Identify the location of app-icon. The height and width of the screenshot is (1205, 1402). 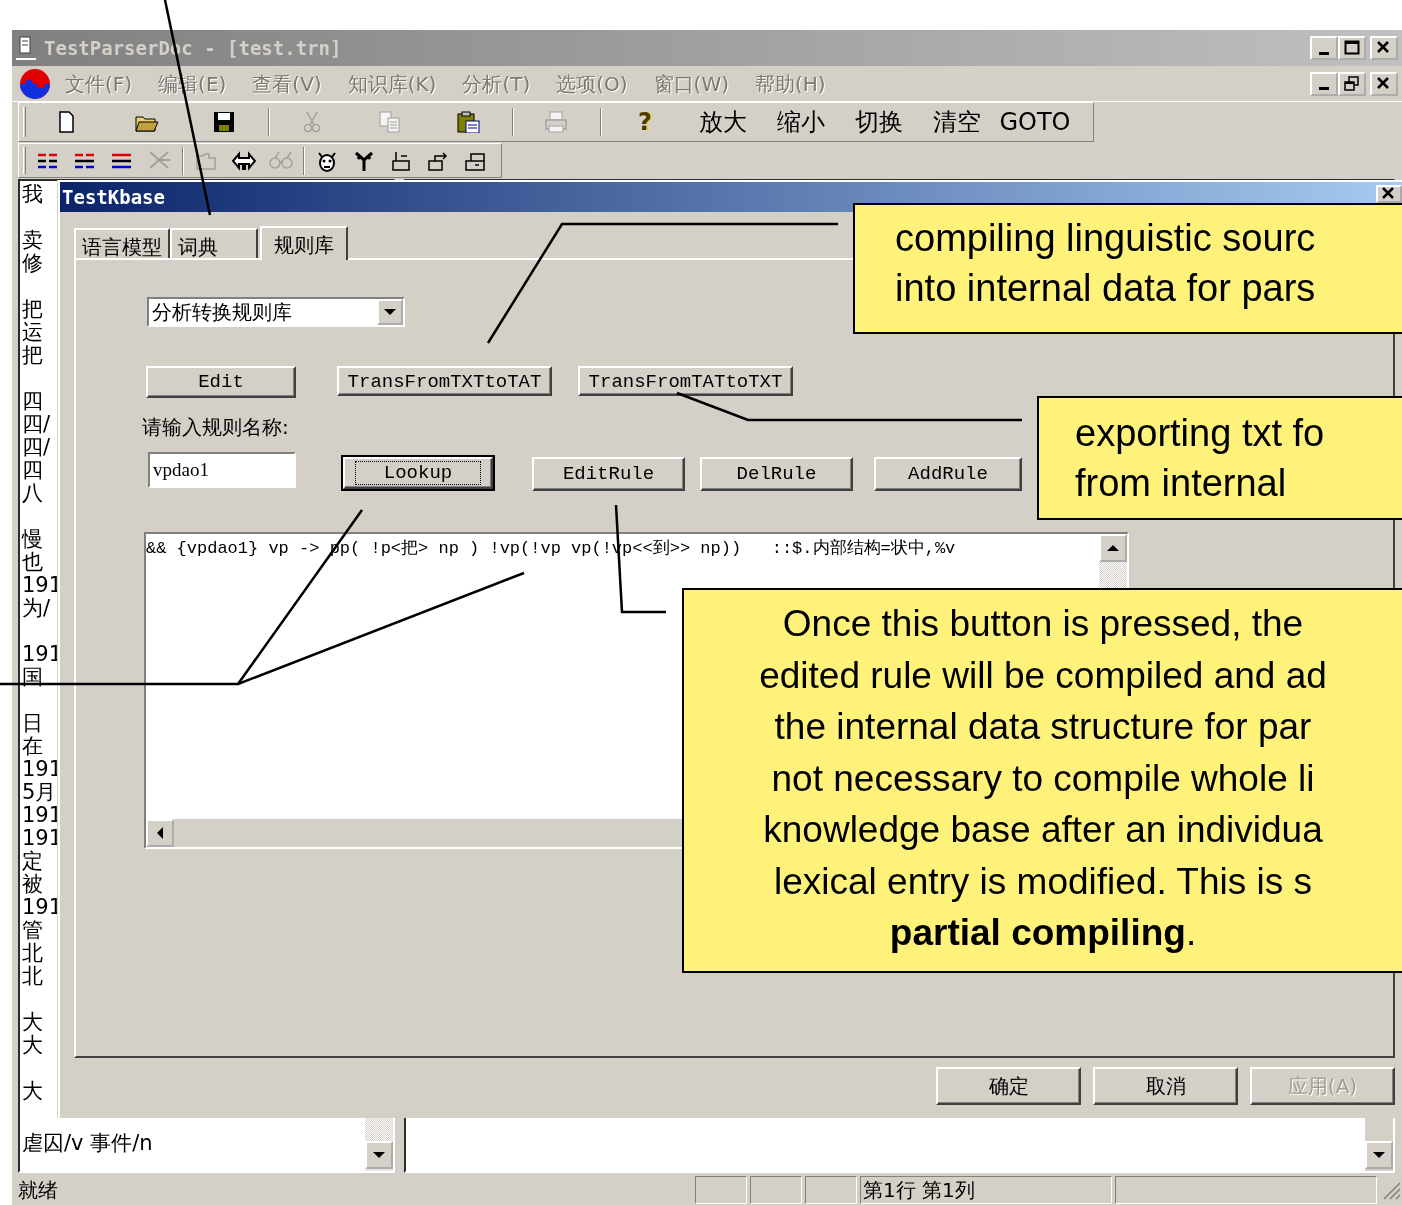
(26, 48).